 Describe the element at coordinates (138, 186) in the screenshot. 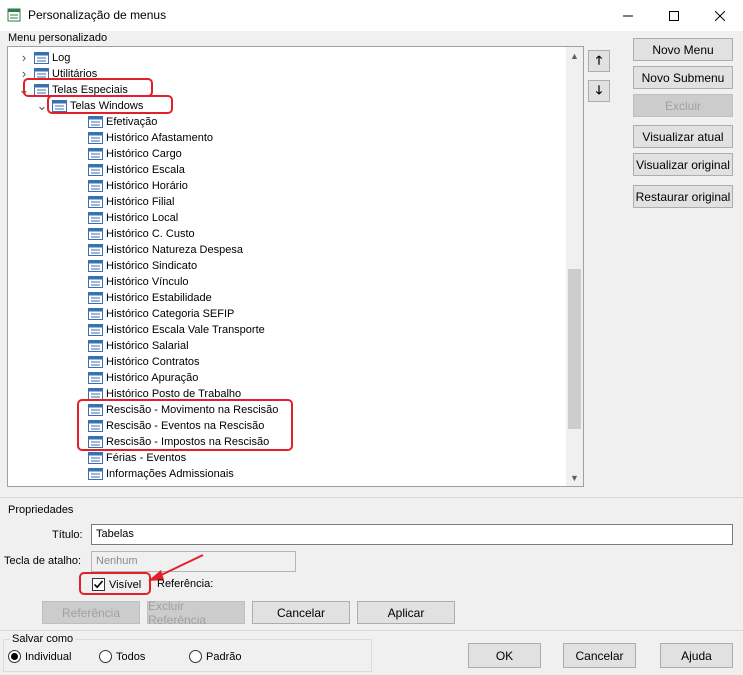

I see `tree-item: Histórico Horário` at that location.